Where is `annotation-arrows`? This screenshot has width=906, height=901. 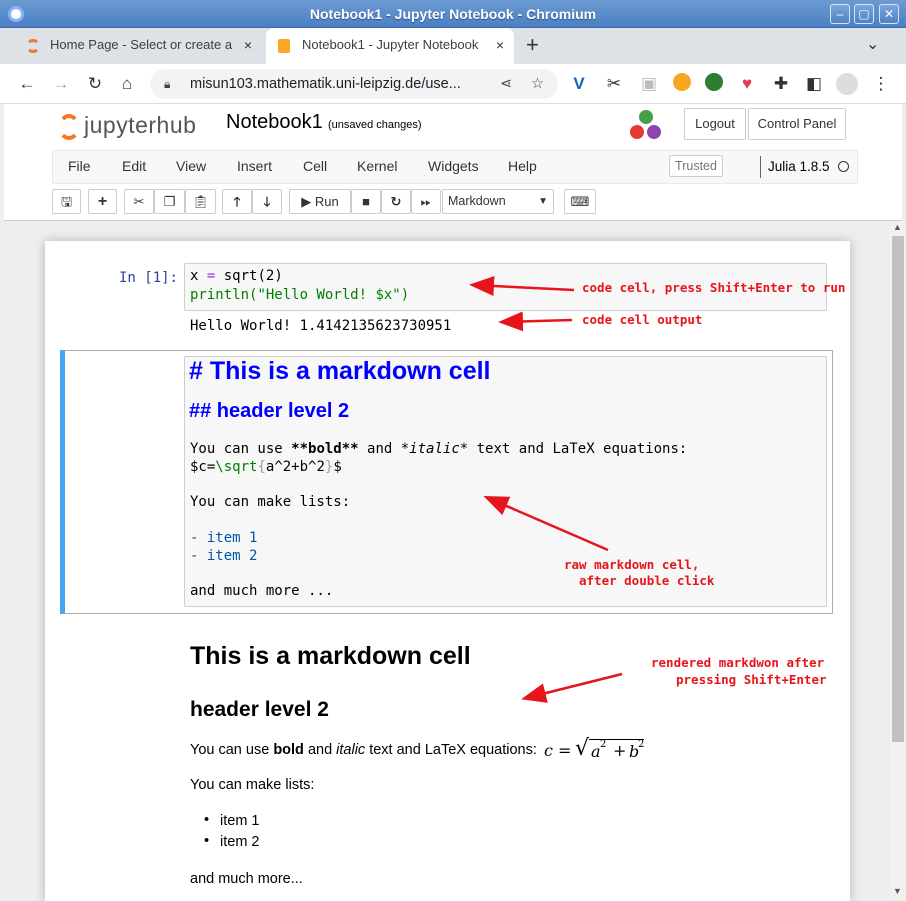
annotation-arrows is located at coordinates (546, 489).